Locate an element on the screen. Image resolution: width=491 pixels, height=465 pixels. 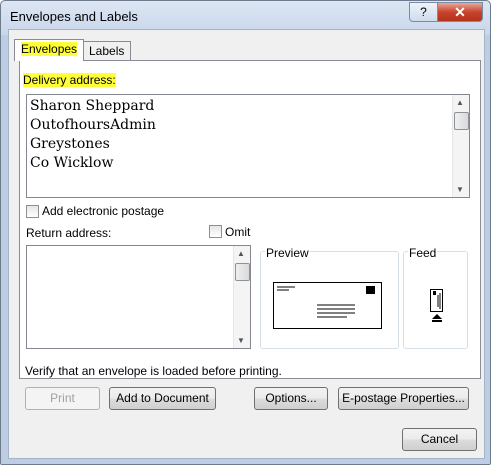
delivery-line: OutofhoursAdmin is located at coordinates (93, 125).